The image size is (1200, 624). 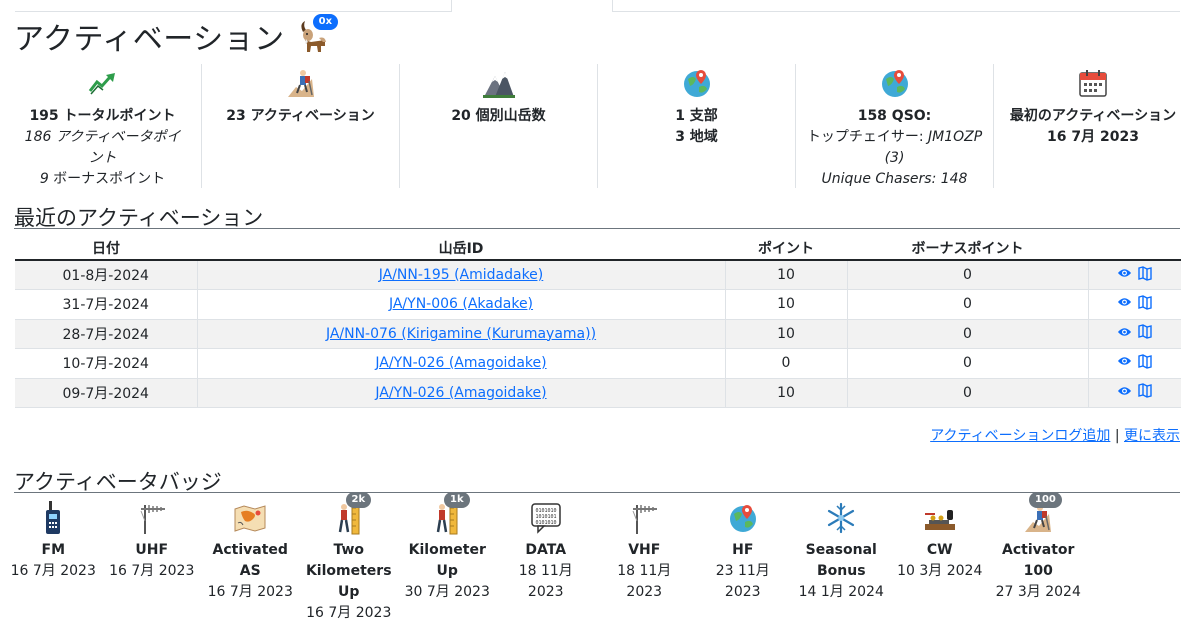 I want to click on stat-top-chaser-count: (3), so click(x=894, y=158).